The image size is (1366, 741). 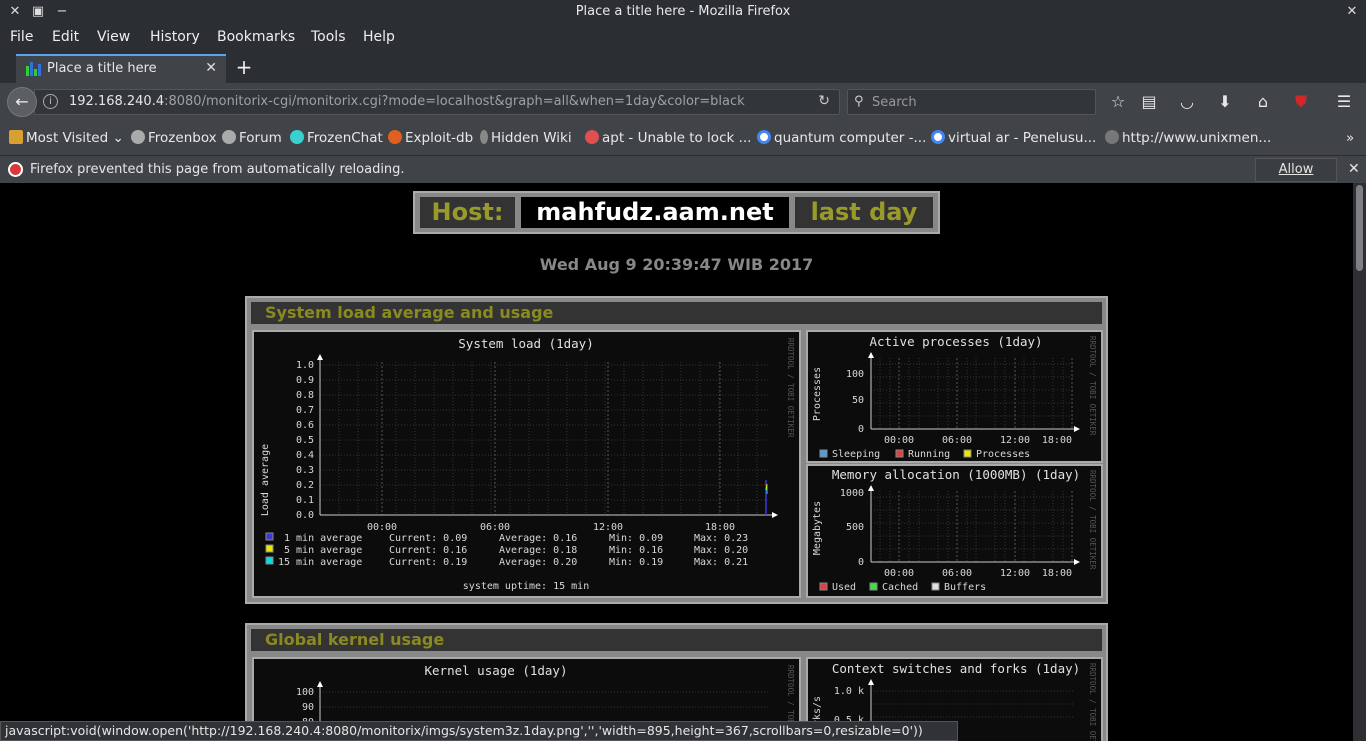 What do you see at coordinates (526, 138) in the screenshot?
I see `bookmark-hidden-wiki: Hidden Wiki` at bounding box center [526, 138].